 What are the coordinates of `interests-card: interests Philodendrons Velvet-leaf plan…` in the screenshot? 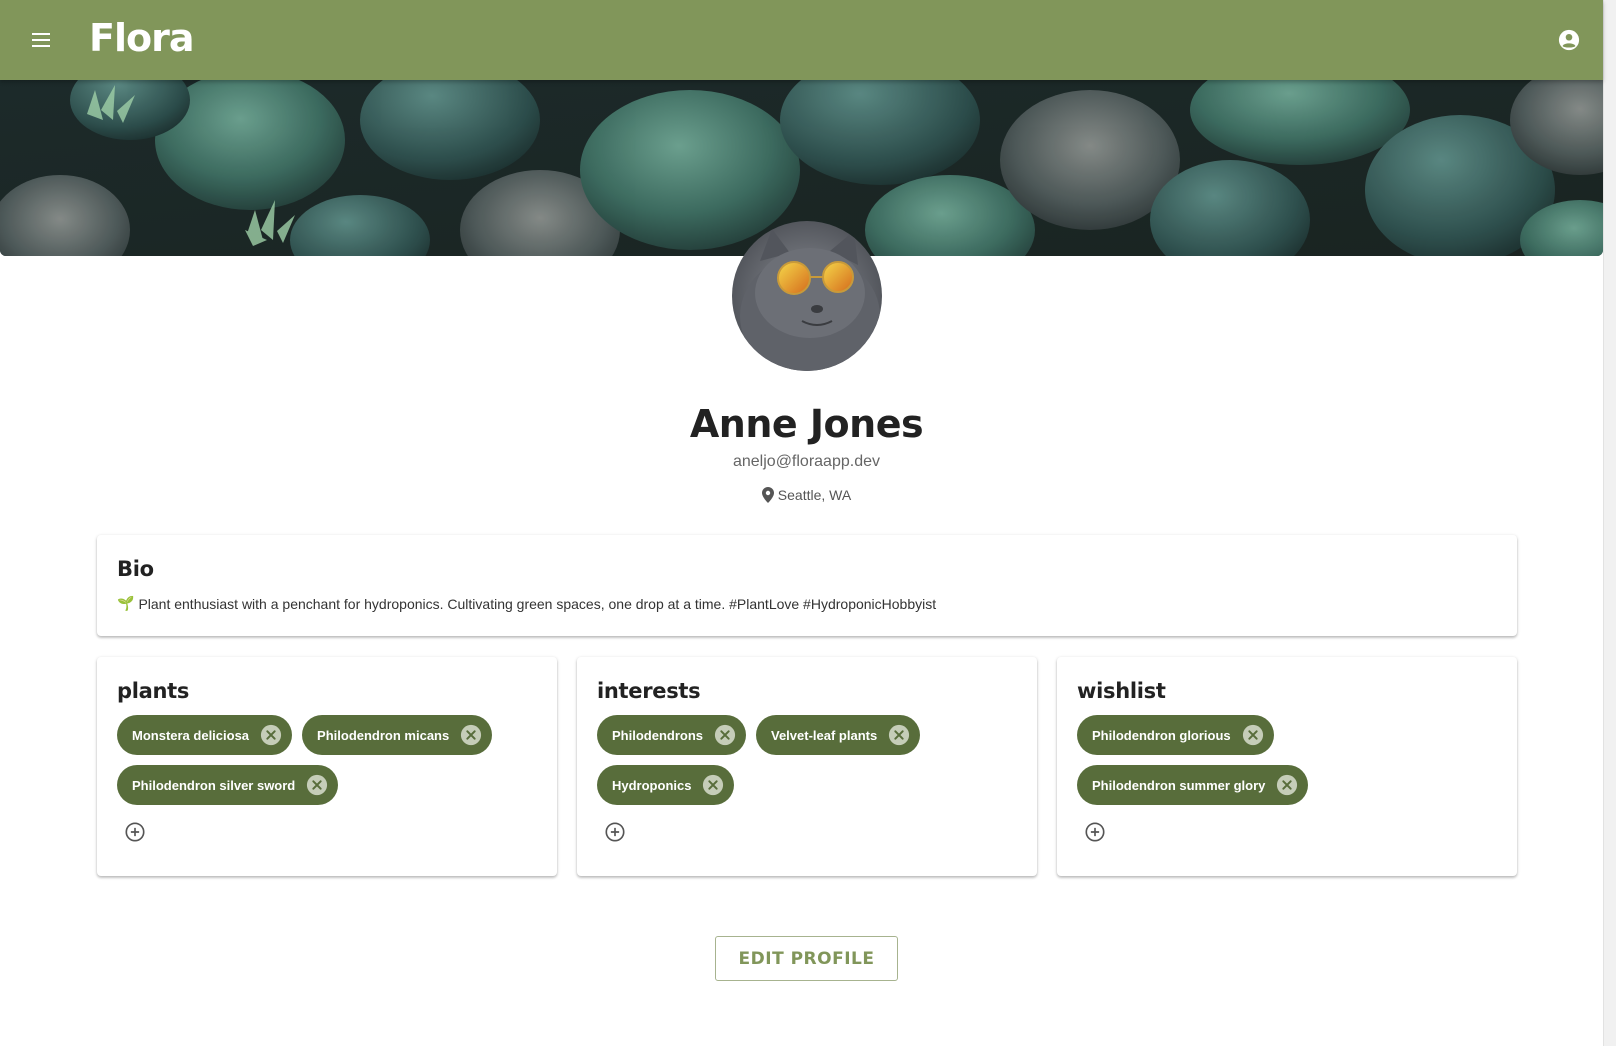 It's located at (807, 766).